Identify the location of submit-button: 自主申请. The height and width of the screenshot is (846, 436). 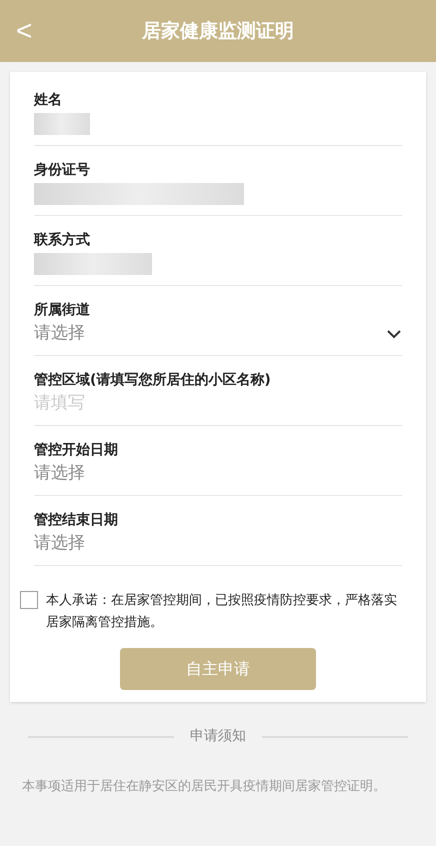
(218, 669).